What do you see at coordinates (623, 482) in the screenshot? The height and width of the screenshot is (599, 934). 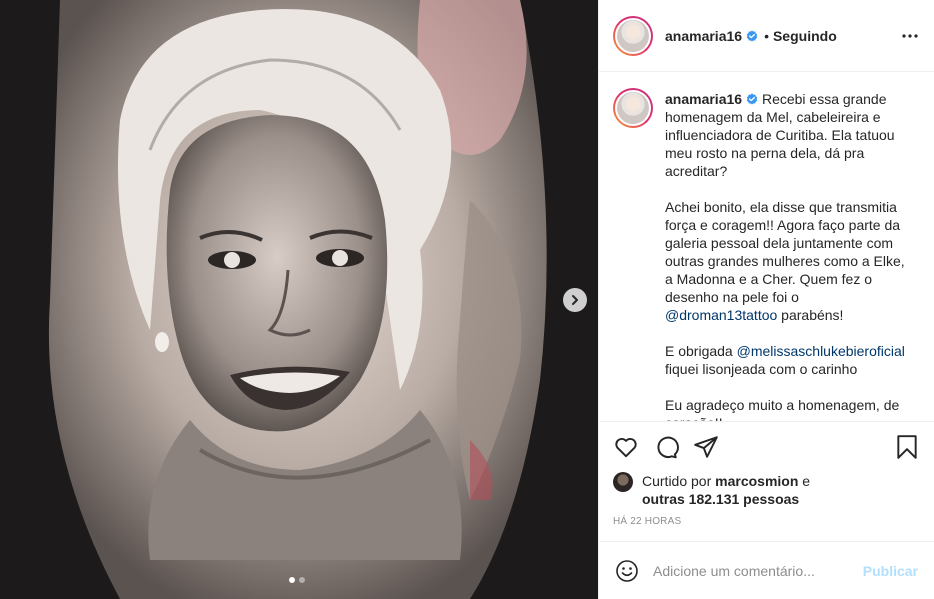 I see `liker-avatar` at bounding box center [623, 482].